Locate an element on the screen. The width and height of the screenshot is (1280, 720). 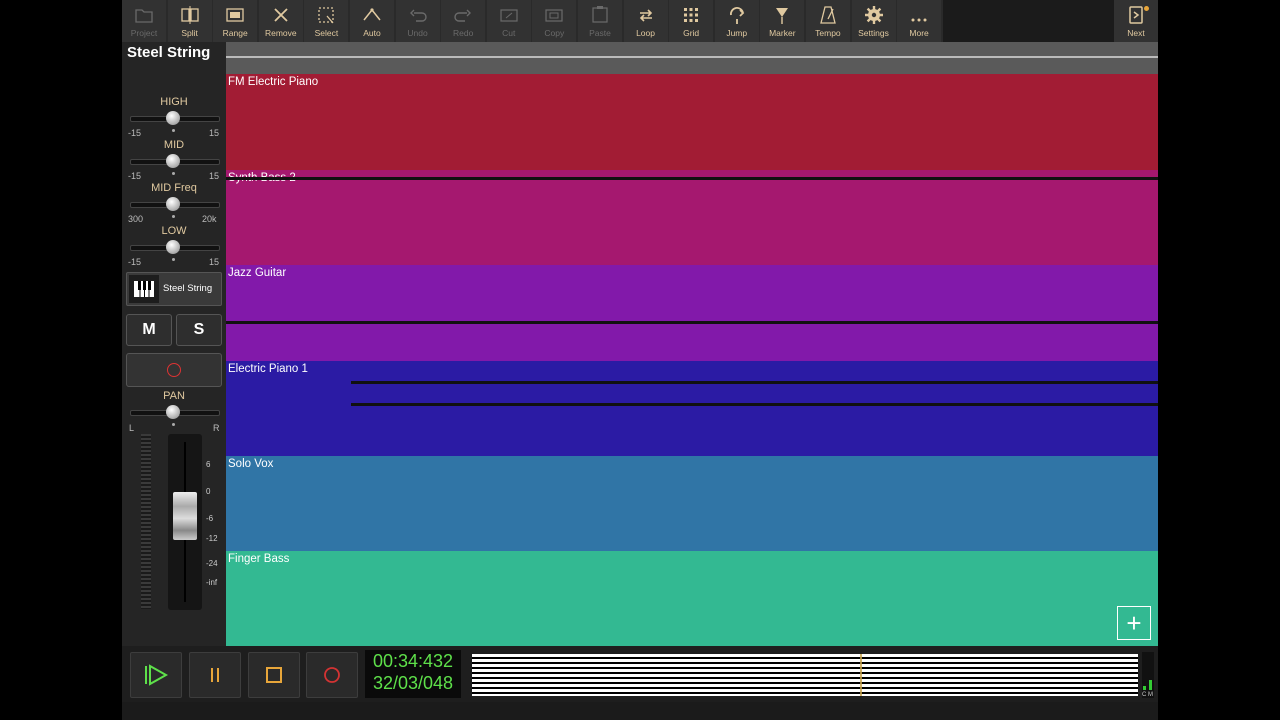
auto-button: Auto is located at coordinates (371, 21).